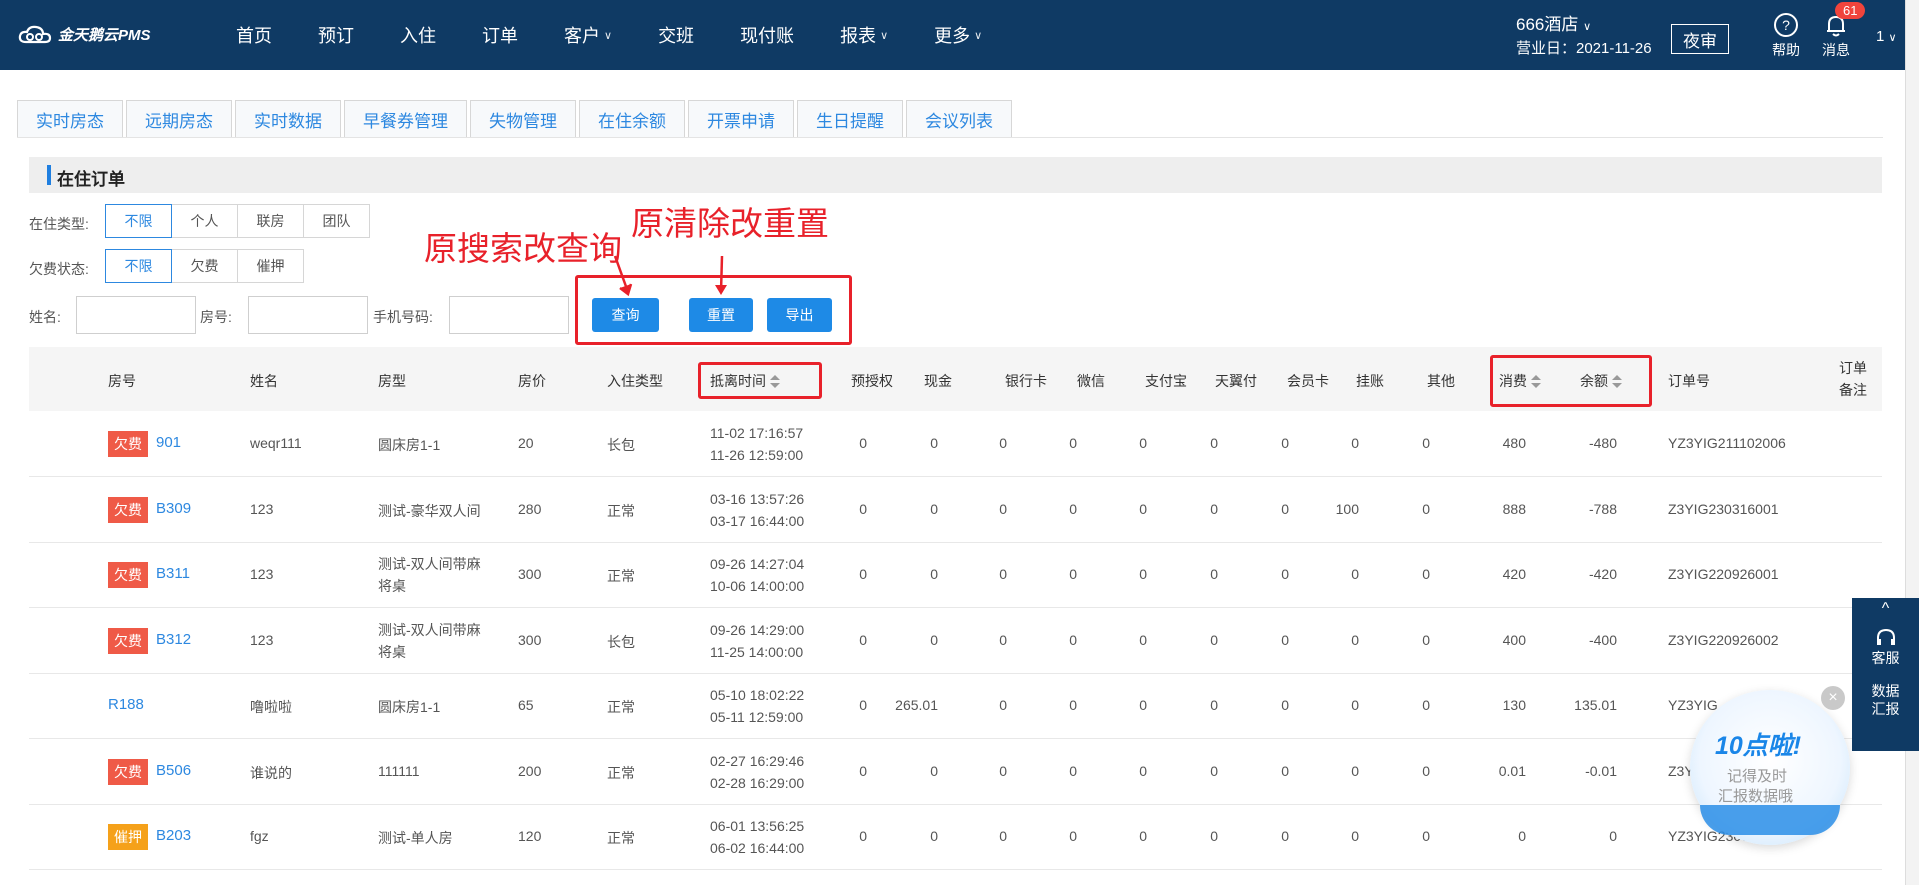  Describe the element at coordinates (336, 221) in the screenshot. I see `stay-type_options-option: 团队` at that location.